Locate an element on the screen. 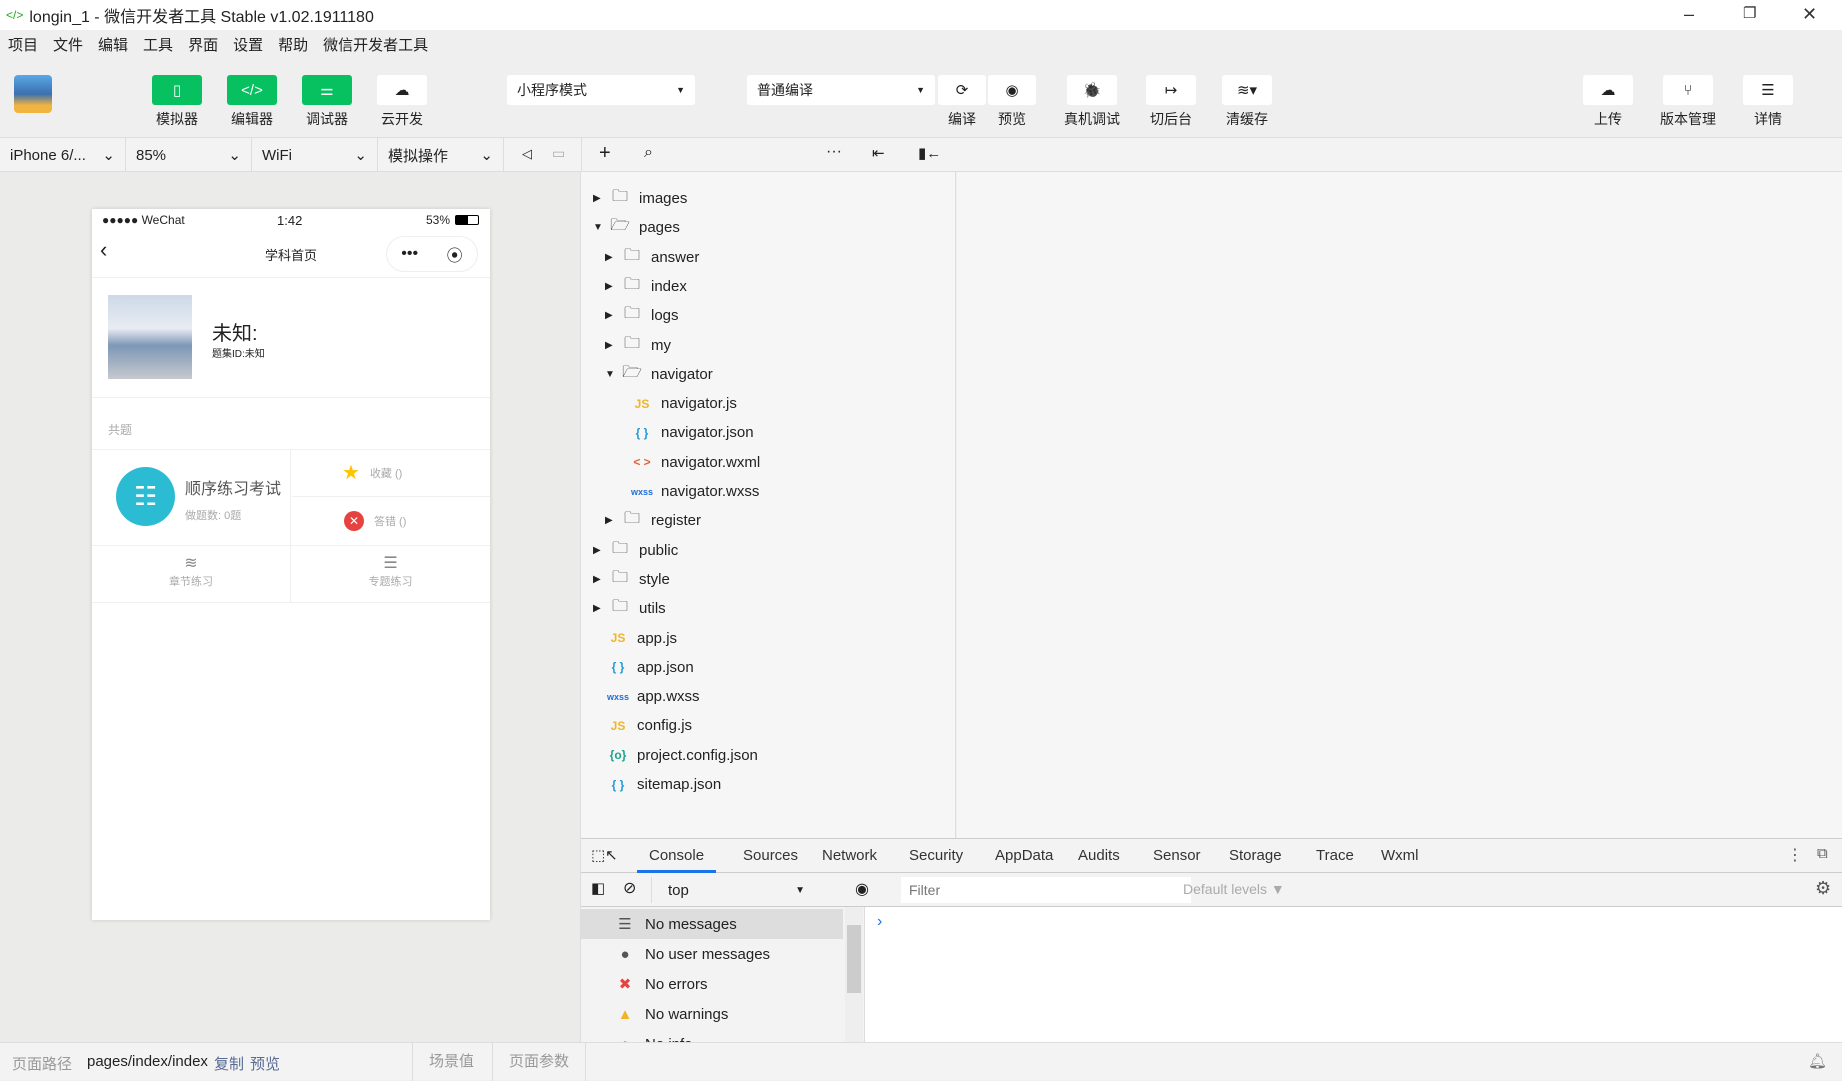  tab-storage: Storage is located at coordinates (1255, 856).